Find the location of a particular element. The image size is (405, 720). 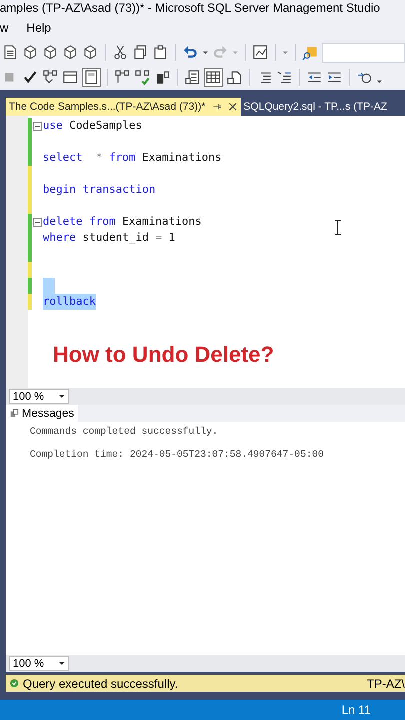

calculator-icon is located at coordinates (91, 77).